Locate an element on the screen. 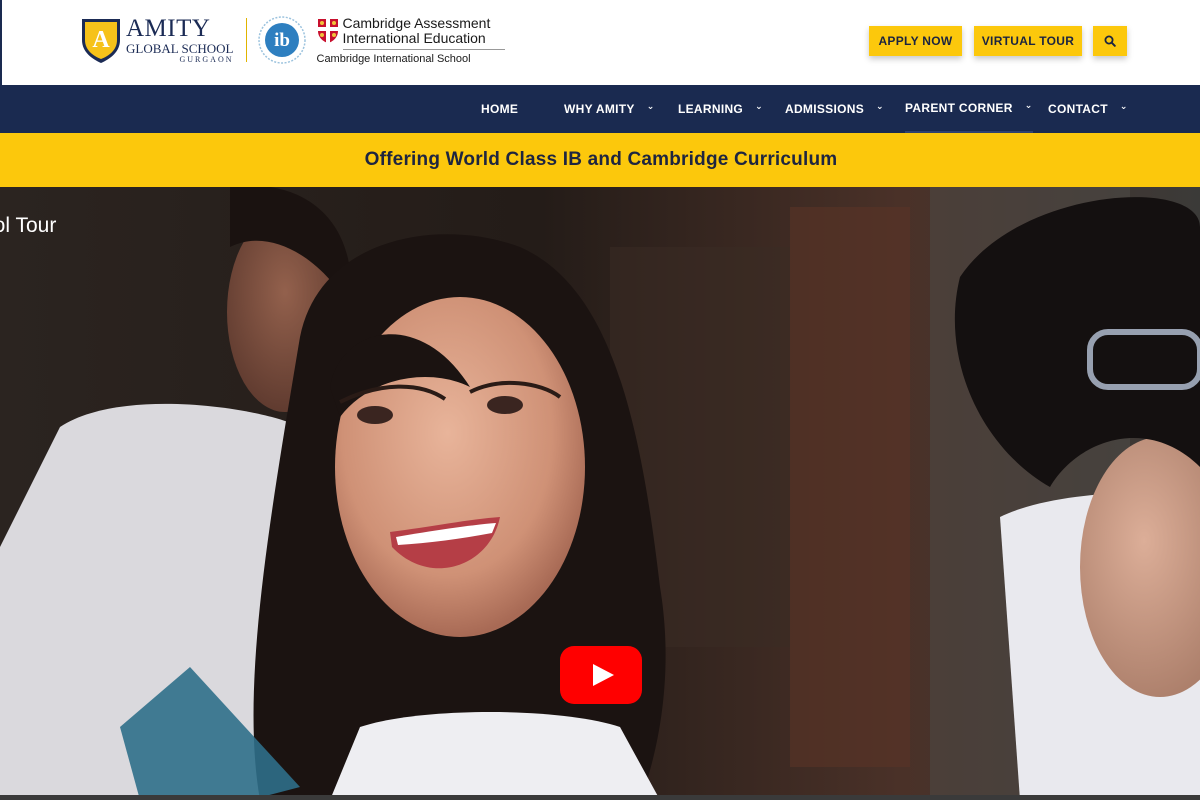 This screenshot has height=800, width=1200. search-button is located at coordinates (1110, 41).